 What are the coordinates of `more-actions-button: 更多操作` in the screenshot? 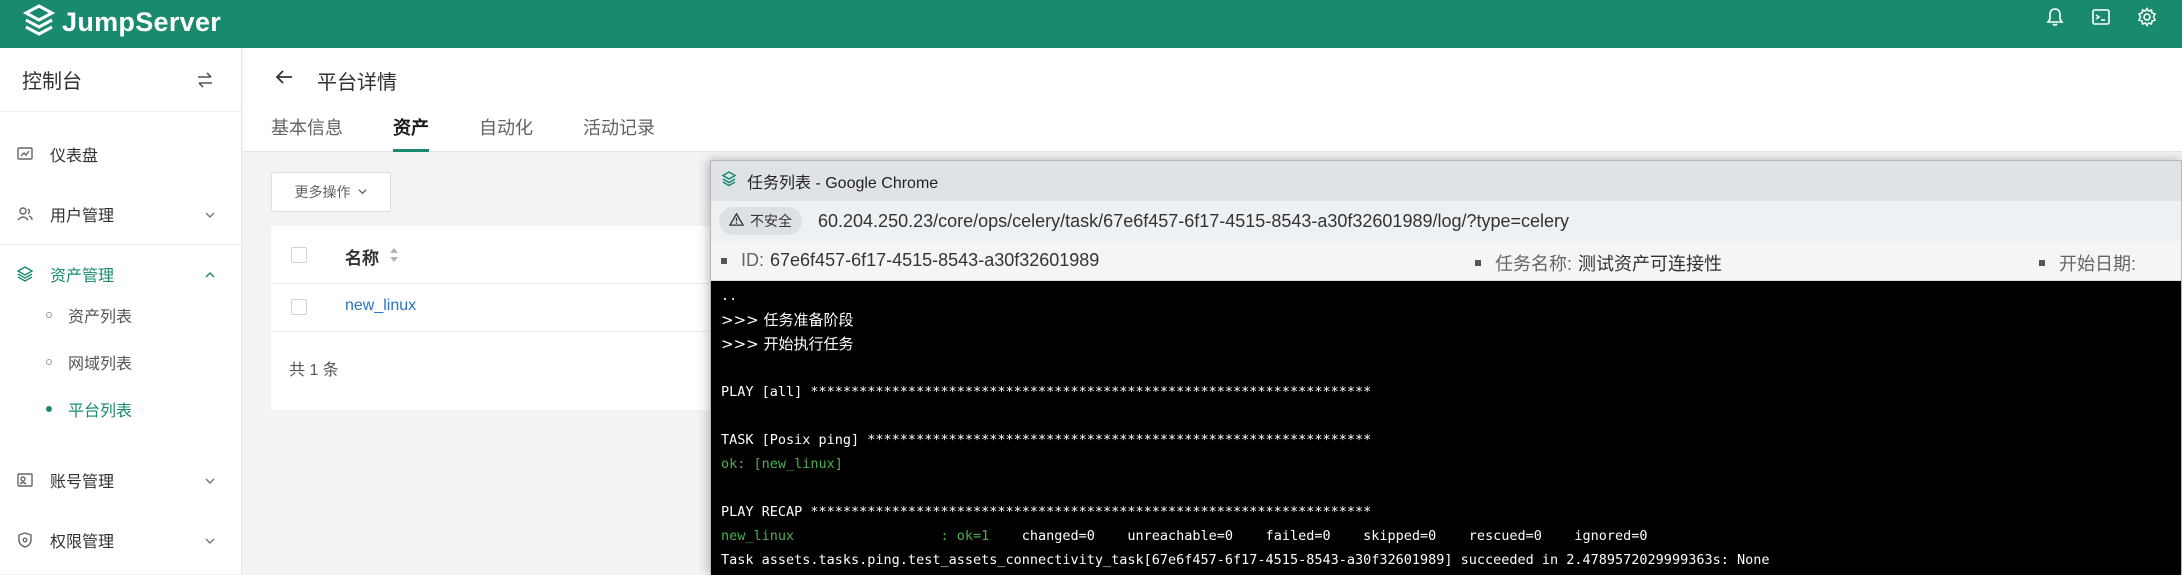 It's located at (331, 192).